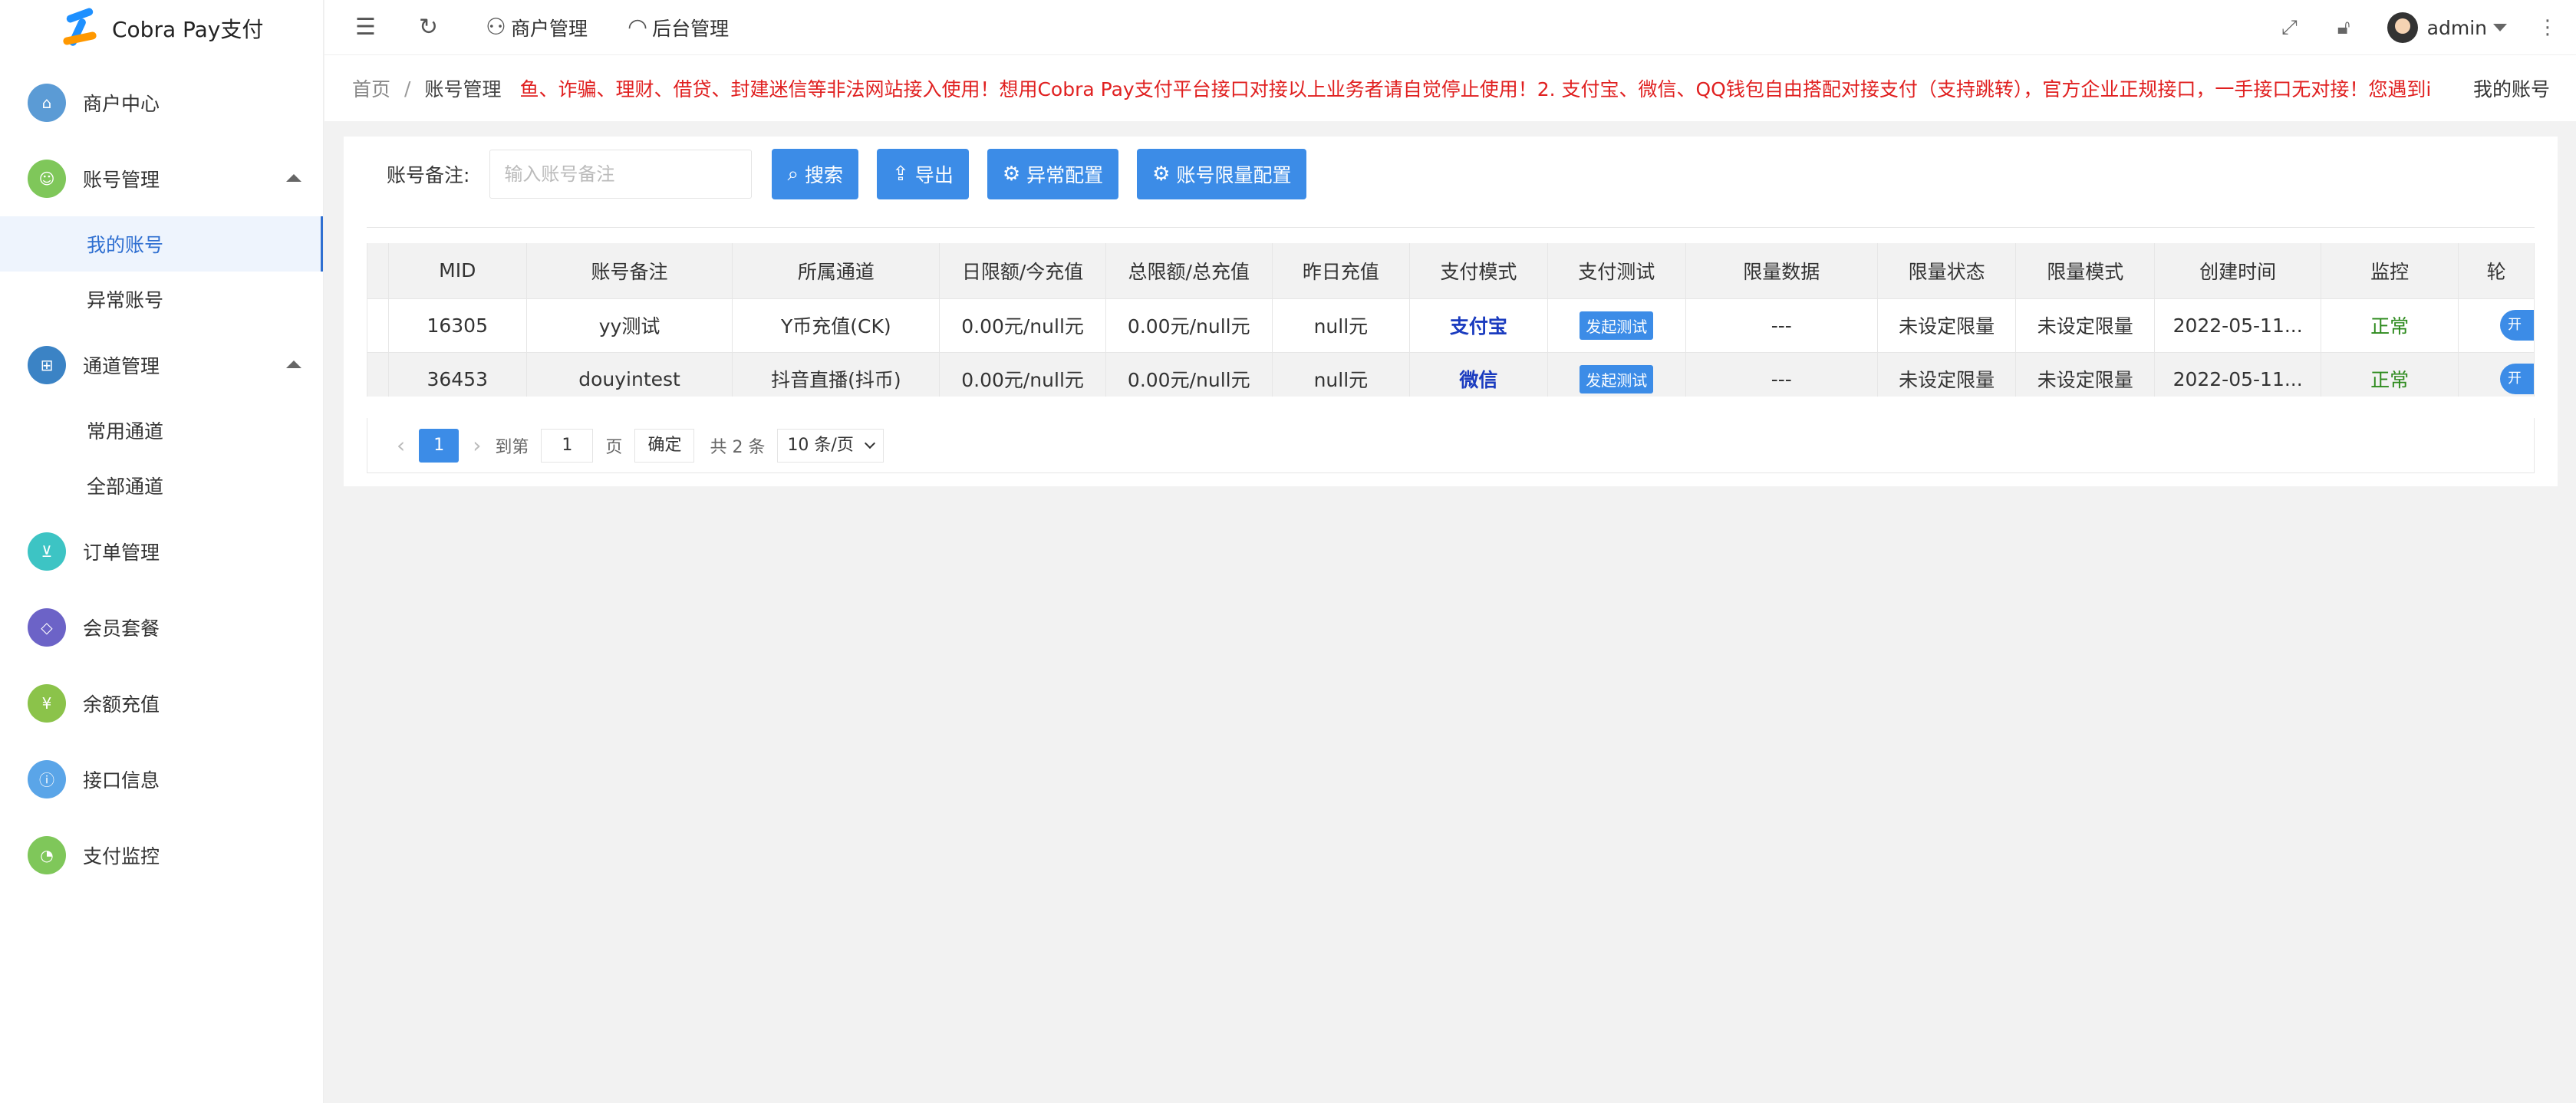  What do you see at coordinates (2500, 27) in the screenshot?
I see `chevron-down-icon` at bounding box center [2500, 27].